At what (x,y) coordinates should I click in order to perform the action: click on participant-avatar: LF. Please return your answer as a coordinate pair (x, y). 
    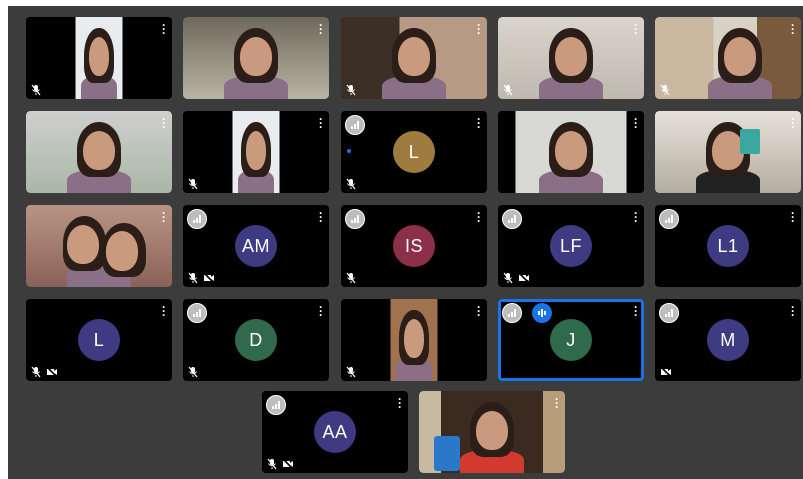
    Looking at the image, I should click on (571, 246).